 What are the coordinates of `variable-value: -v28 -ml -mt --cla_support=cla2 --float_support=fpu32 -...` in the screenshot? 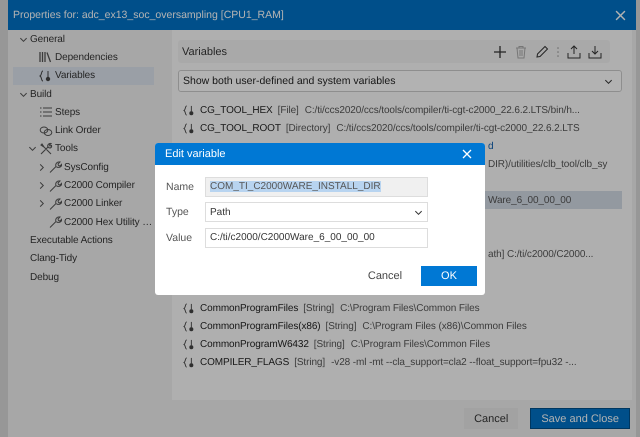 It's located at (453, 362).